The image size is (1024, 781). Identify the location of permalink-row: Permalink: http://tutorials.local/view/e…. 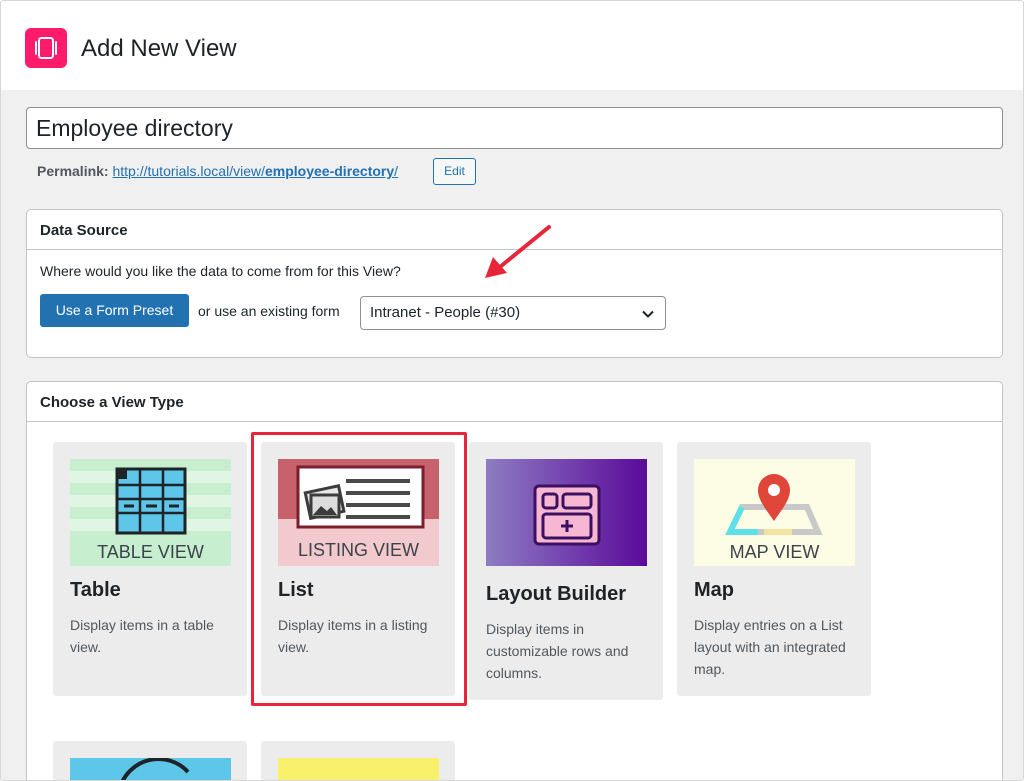
(217, 171).